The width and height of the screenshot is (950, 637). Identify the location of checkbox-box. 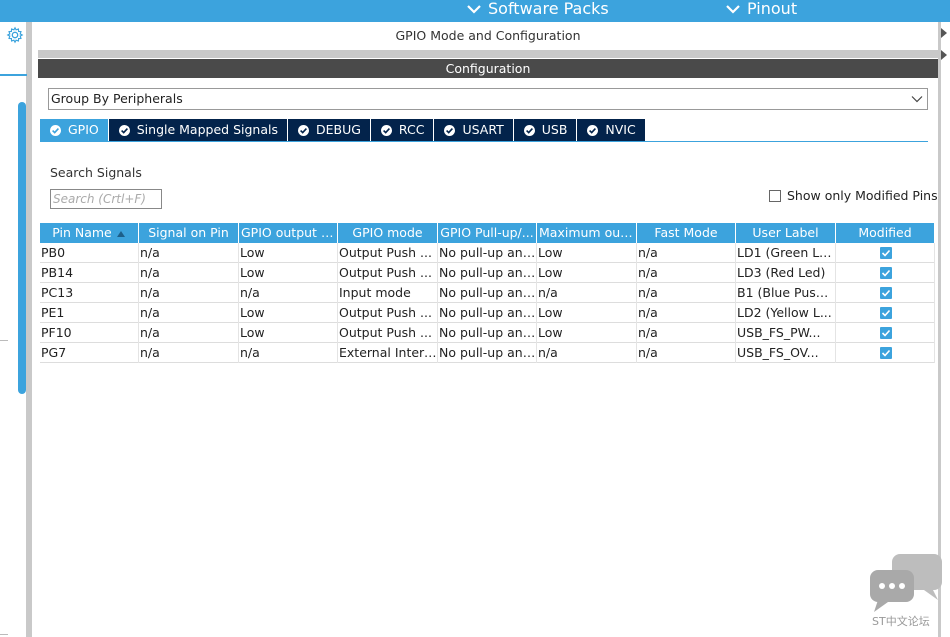
(775, 195).